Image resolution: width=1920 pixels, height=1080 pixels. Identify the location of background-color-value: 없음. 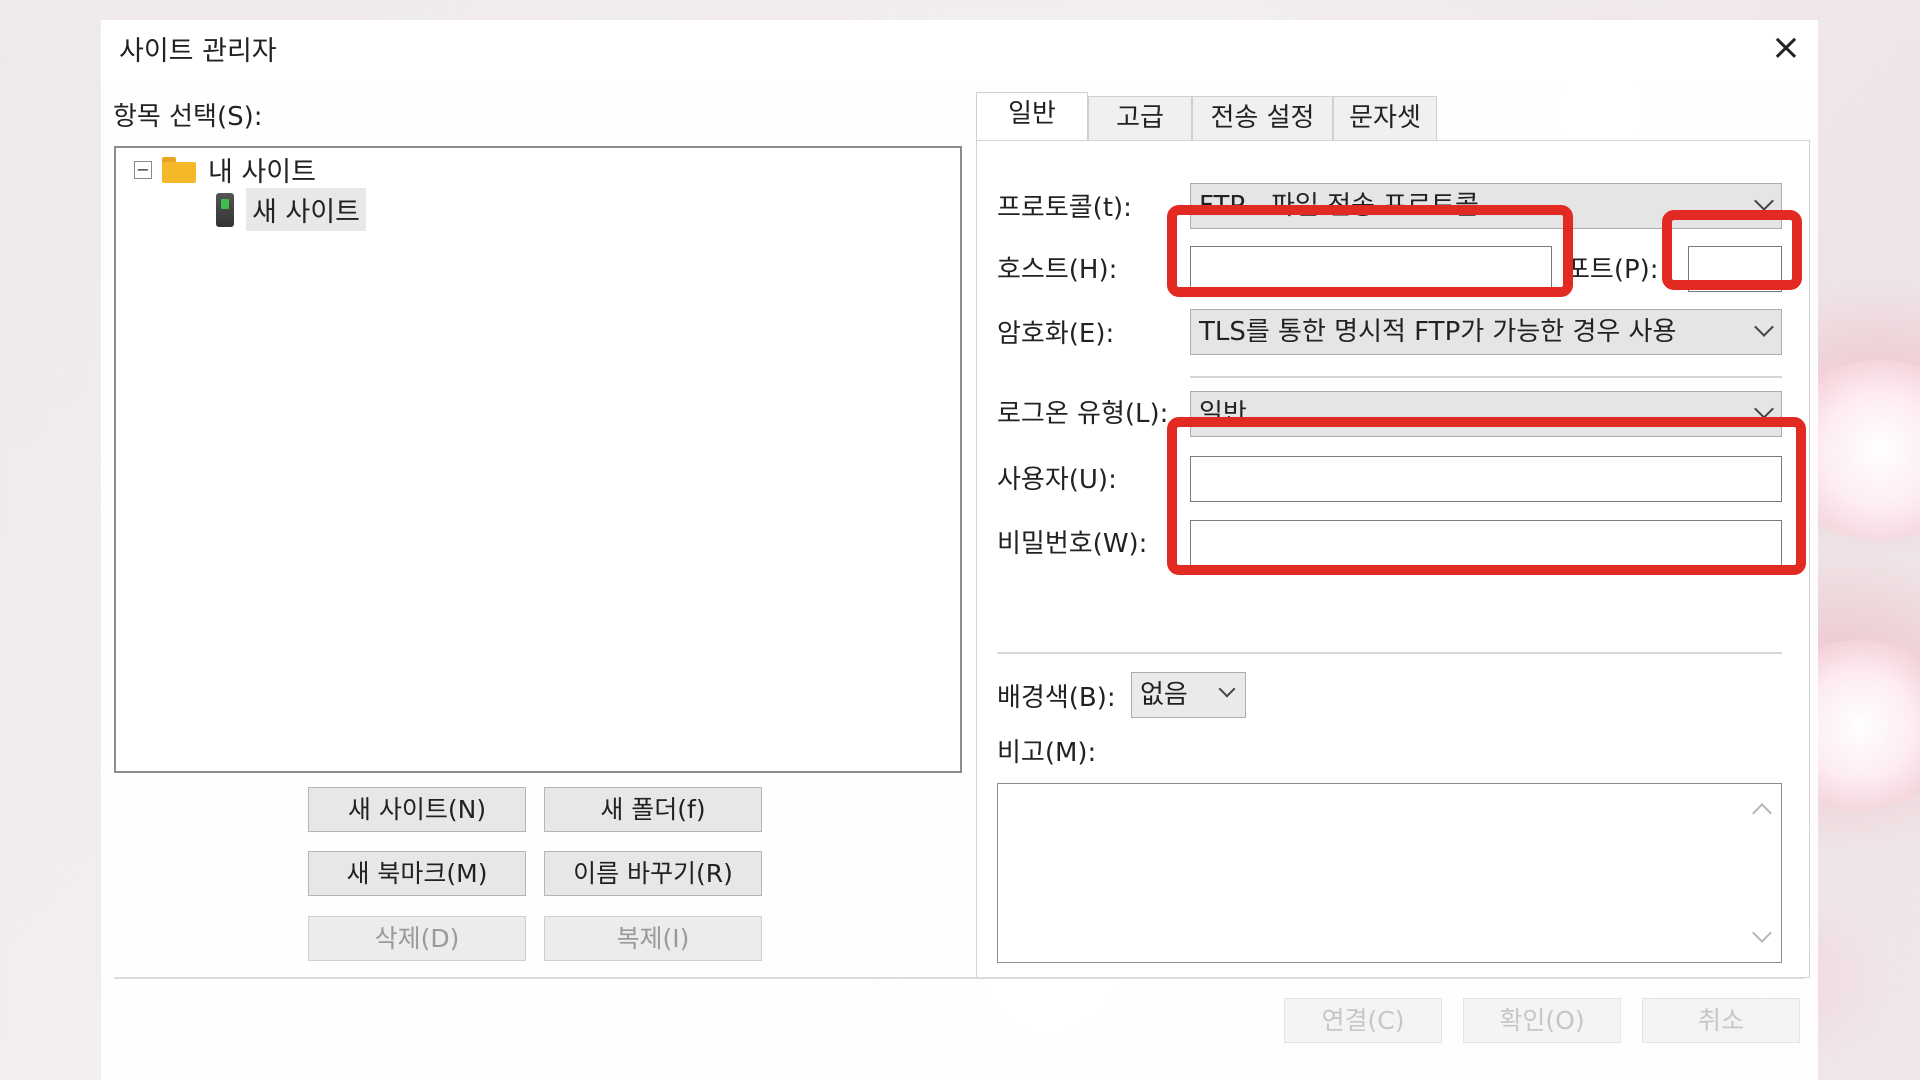
(1164, 695).